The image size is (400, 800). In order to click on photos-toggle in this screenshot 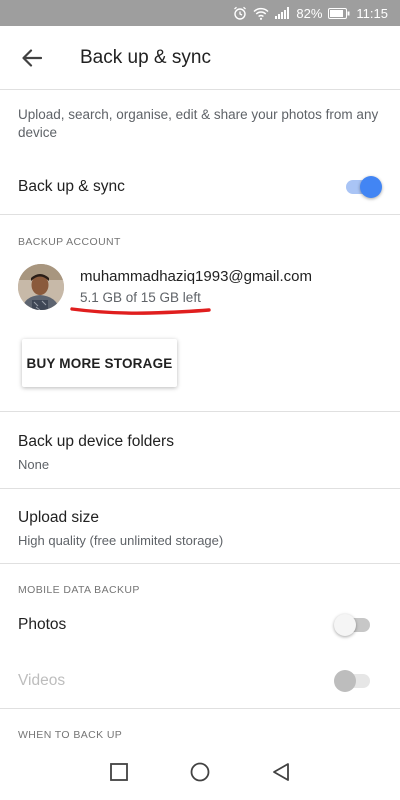, I will do `click(353, 625)`.